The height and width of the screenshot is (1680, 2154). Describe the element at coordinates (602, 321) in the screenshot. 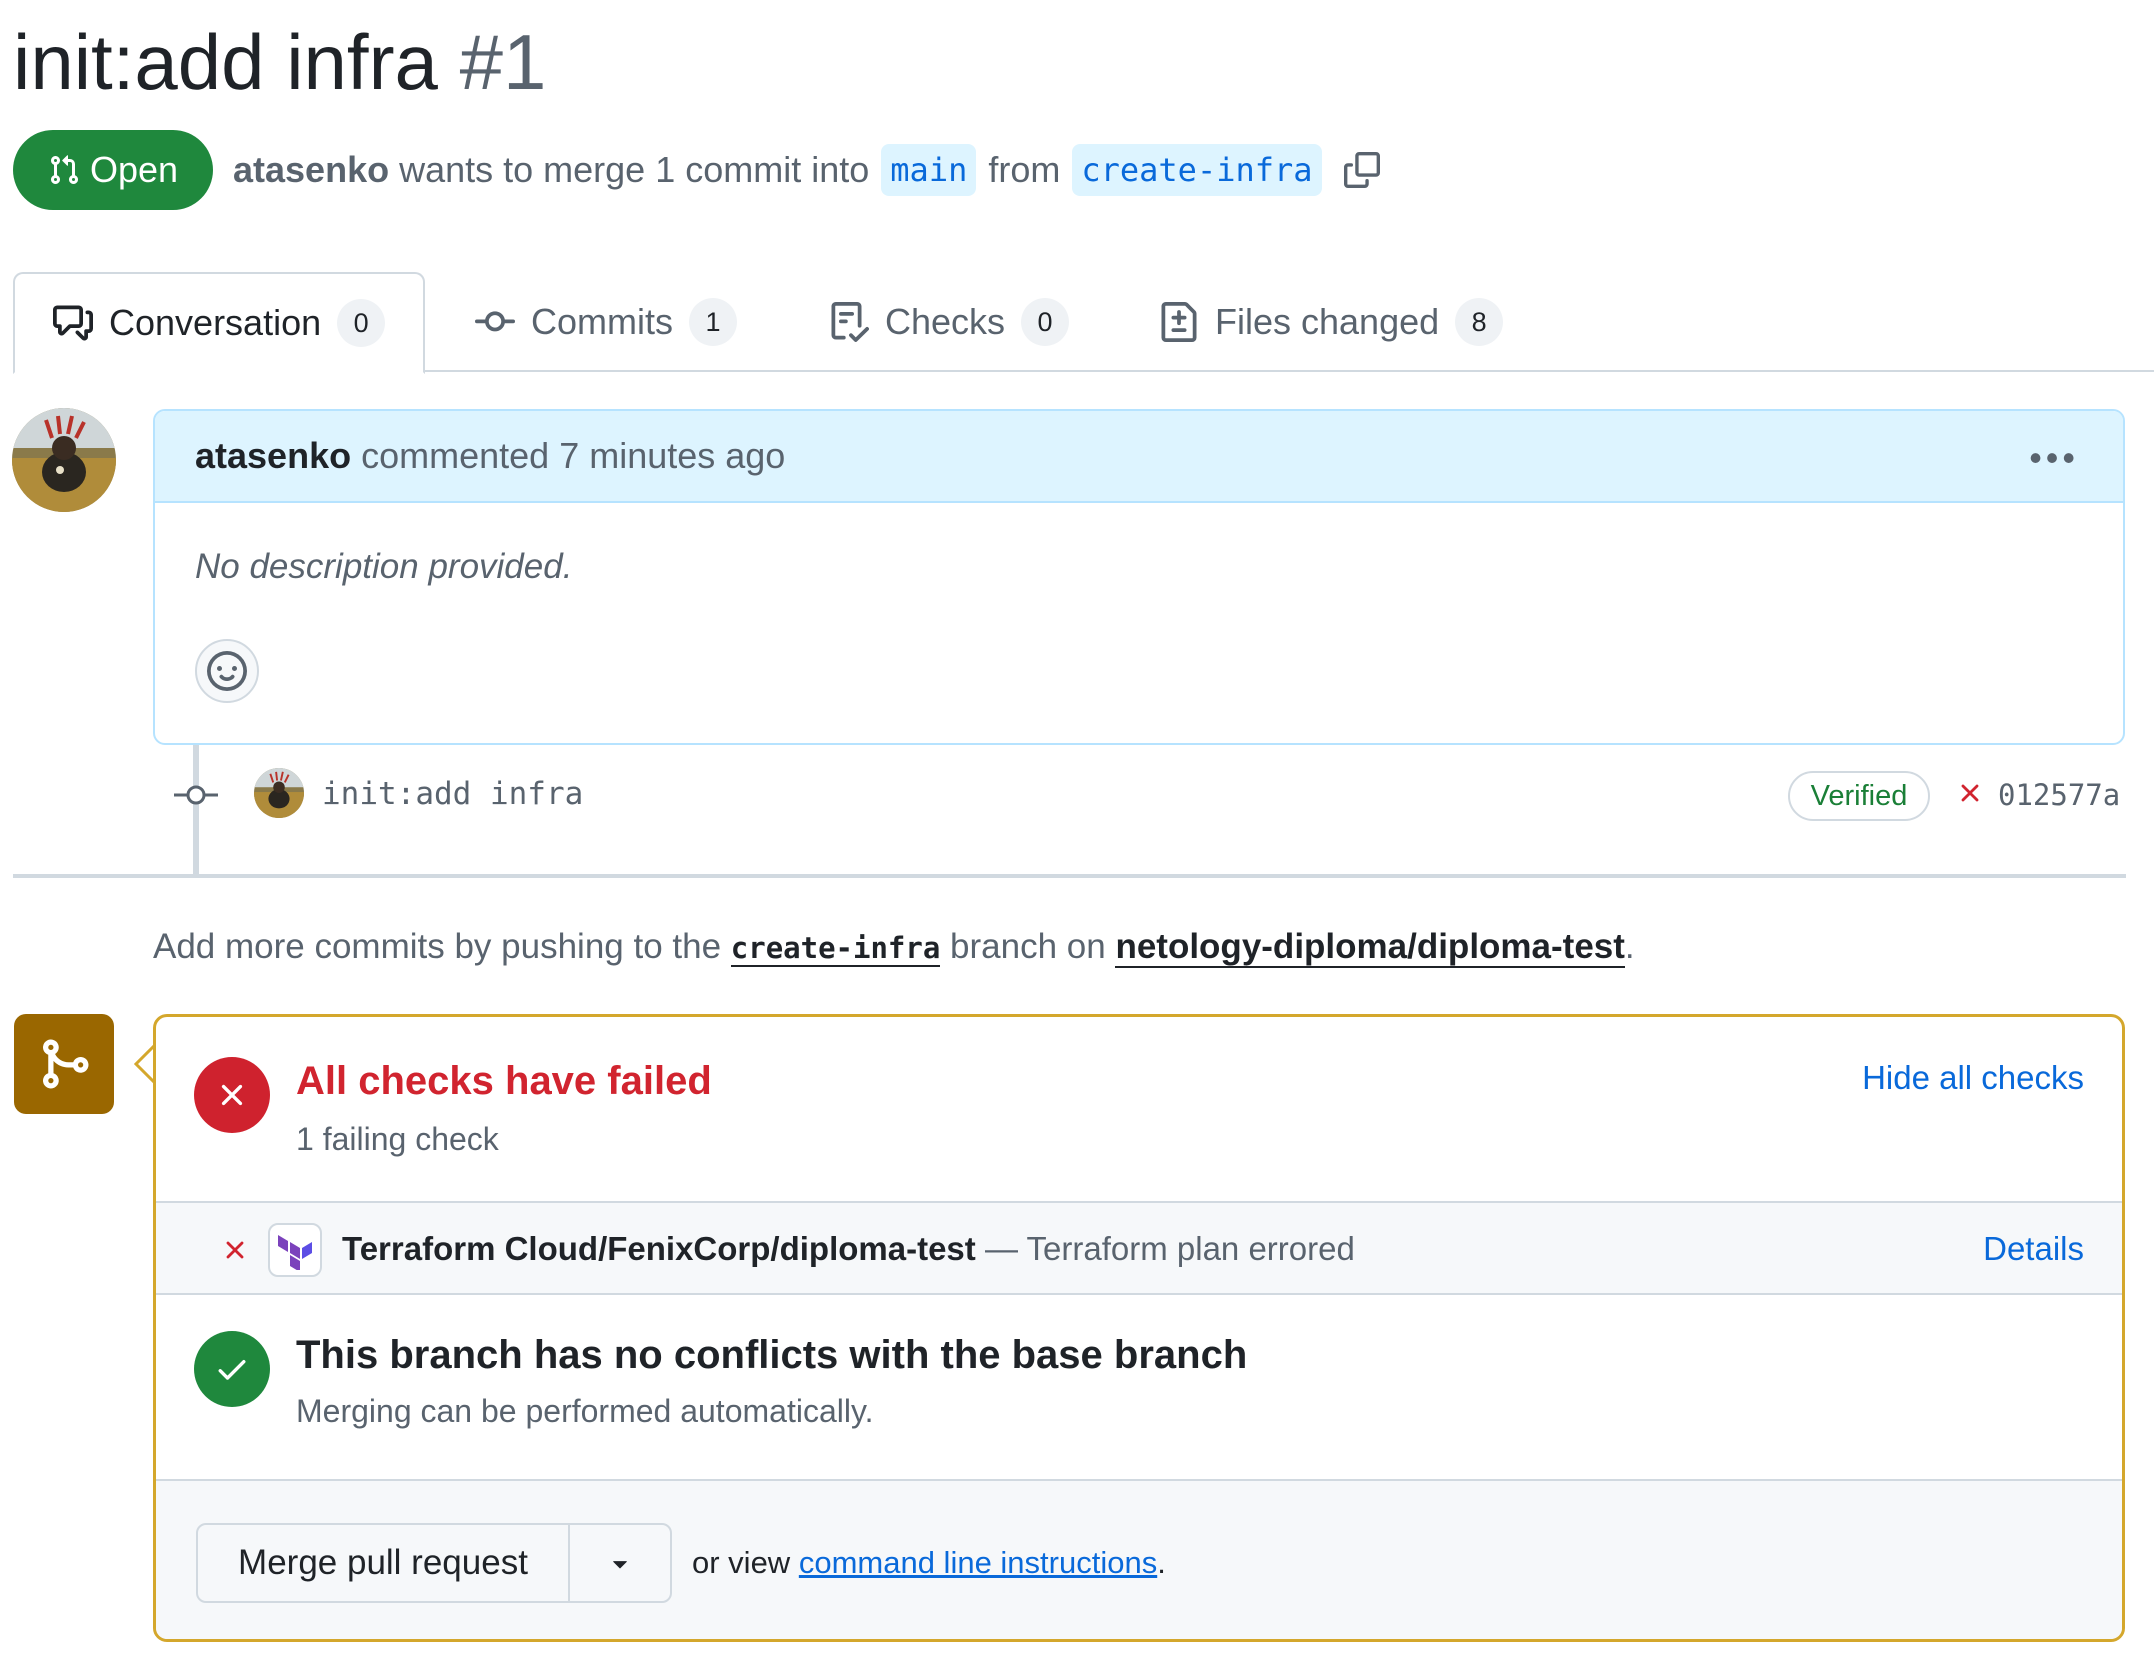

I see `tab-commits-label: Commits` at that location.